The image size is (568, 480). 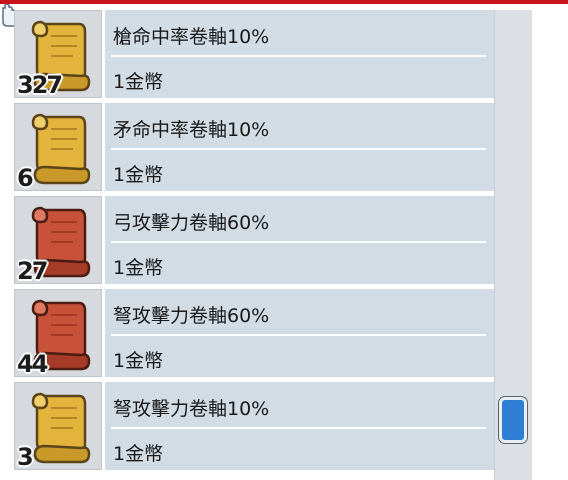 What do you see at coordinates (513, 420) in the screenshot?
I see `scrollbar-thumb` at bounding box center [513, 420].